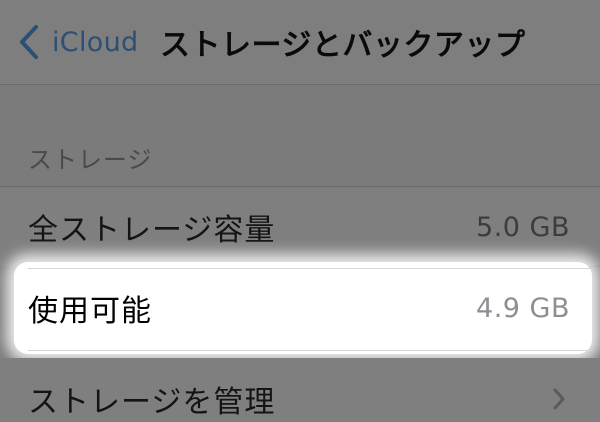  I want to click on row-value-total-storage: 5.0 GB, so click(523, 227).